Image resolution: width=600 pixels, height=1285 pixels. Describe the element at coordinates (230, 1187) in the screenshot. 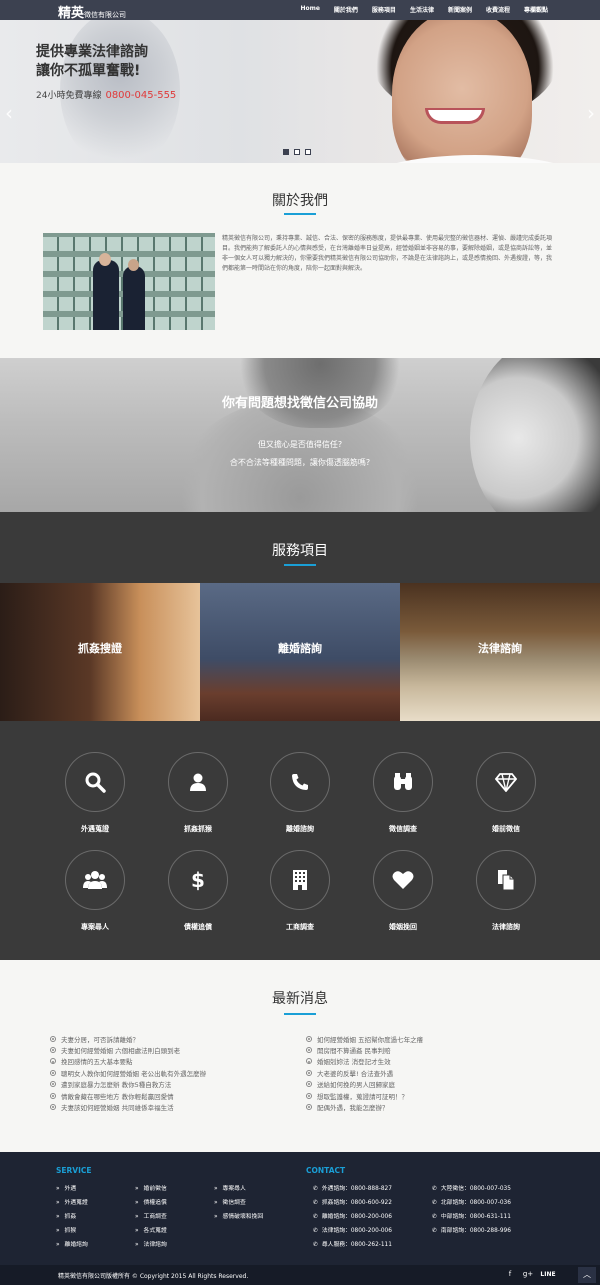

I see `footer-link: » 專案尋人` at that location.